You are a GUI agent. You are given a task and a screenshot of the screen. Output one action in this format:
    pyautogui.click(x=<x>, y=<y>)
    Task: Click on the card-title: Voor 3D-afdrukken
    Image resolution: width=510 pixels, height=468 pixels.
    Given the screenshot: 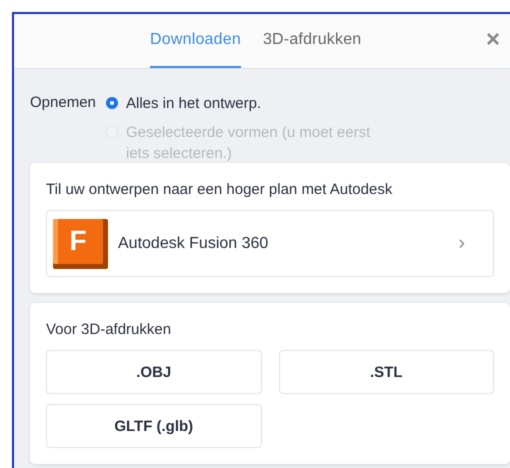 What is the action you would take?
    pyautogui.click(x=109, y=329)
    